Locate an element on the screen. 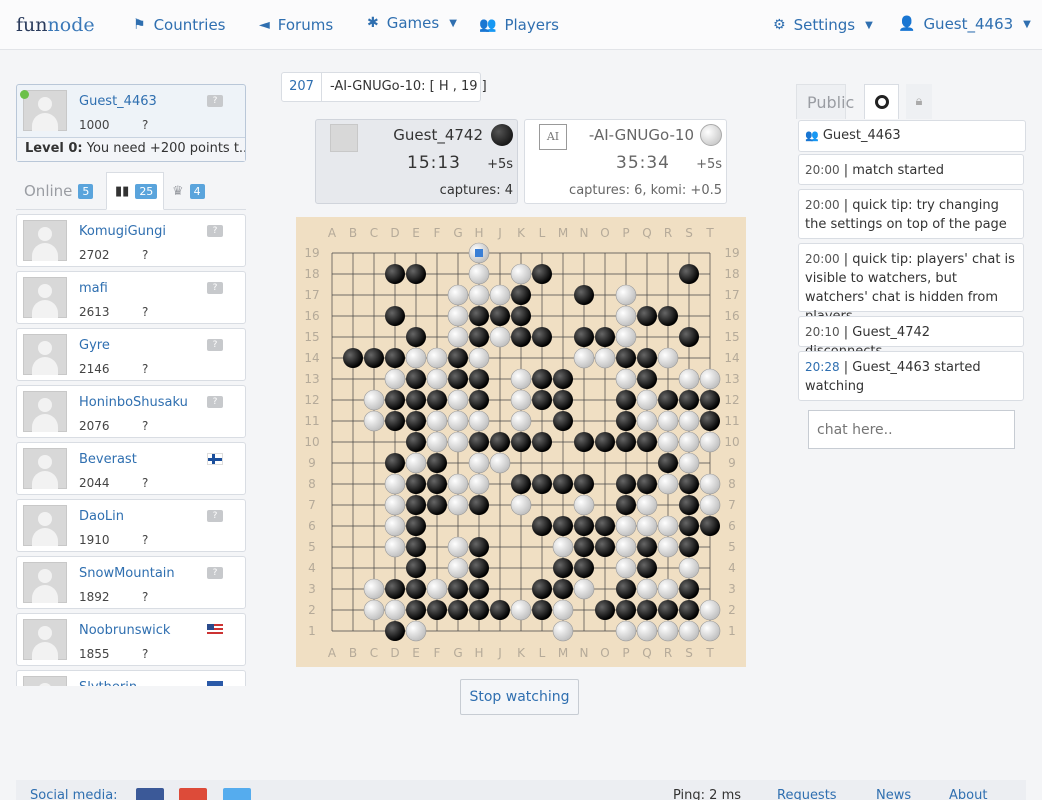 The image size is (1042, 800). black-captures: captures: 4 is located at coordinates (476, 190).